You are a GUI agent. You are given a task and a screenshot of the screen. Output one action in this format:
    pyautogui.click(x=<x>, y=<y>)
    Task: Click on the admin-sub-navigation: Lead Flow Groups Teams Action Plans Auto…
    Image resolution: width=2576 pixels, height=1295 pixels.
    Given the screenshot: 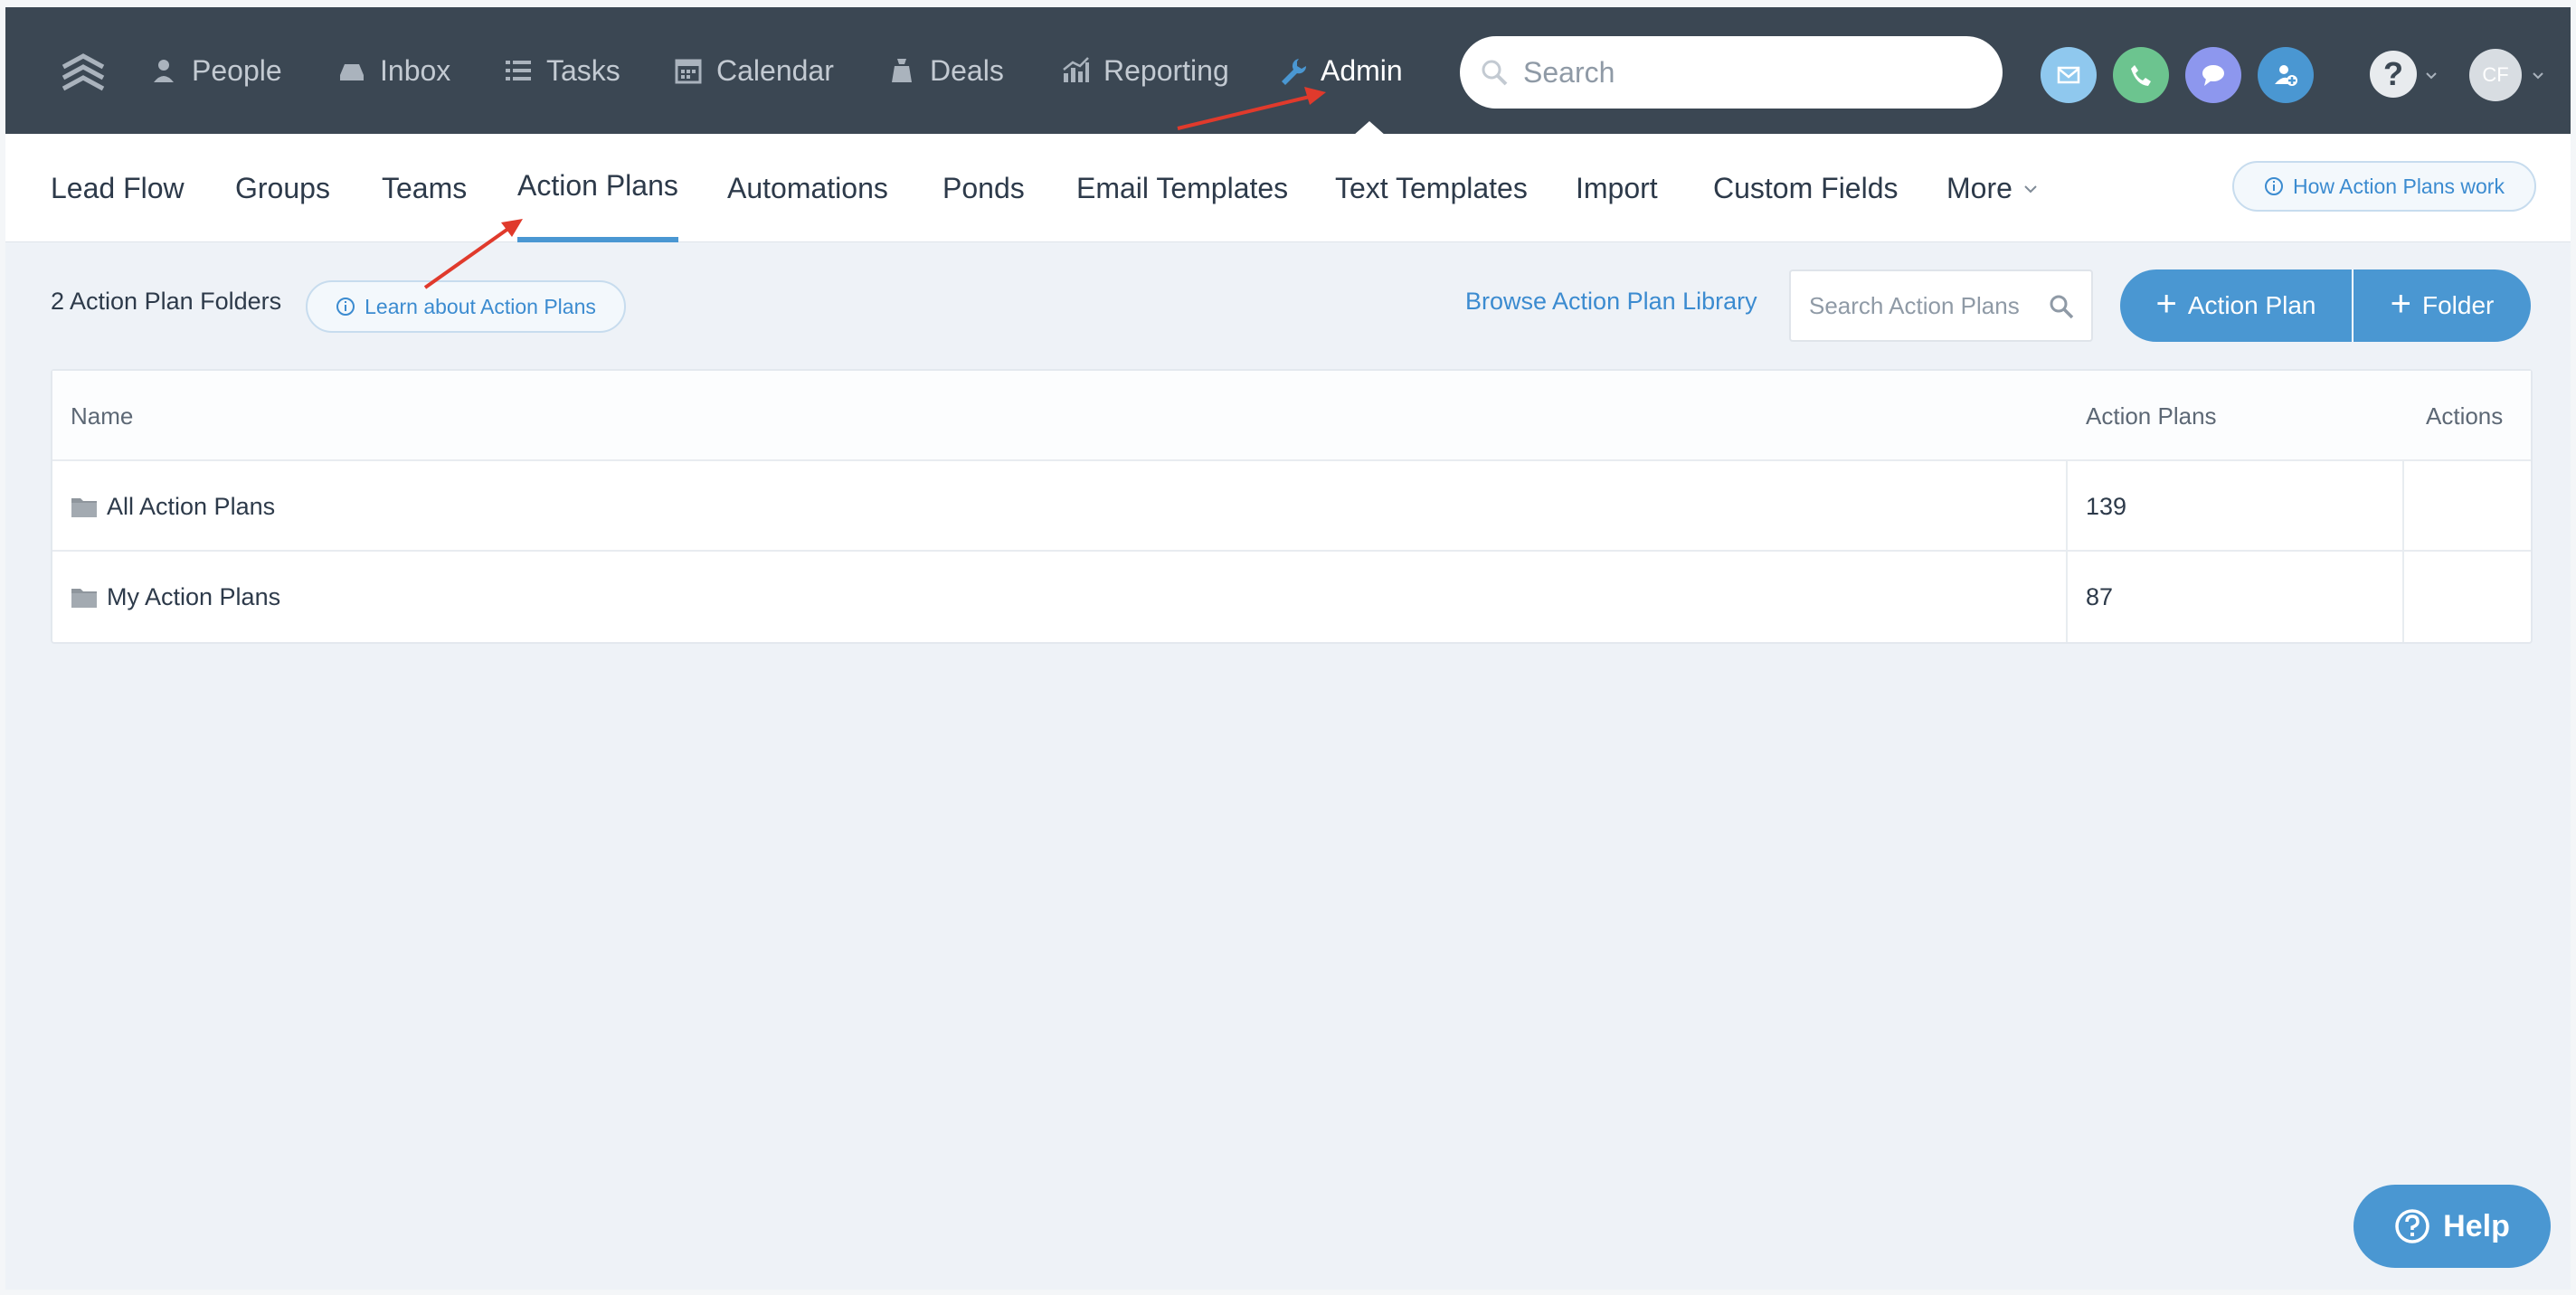 What is the action you would take?
    pyautogui.click(x=1288, y=188)
    